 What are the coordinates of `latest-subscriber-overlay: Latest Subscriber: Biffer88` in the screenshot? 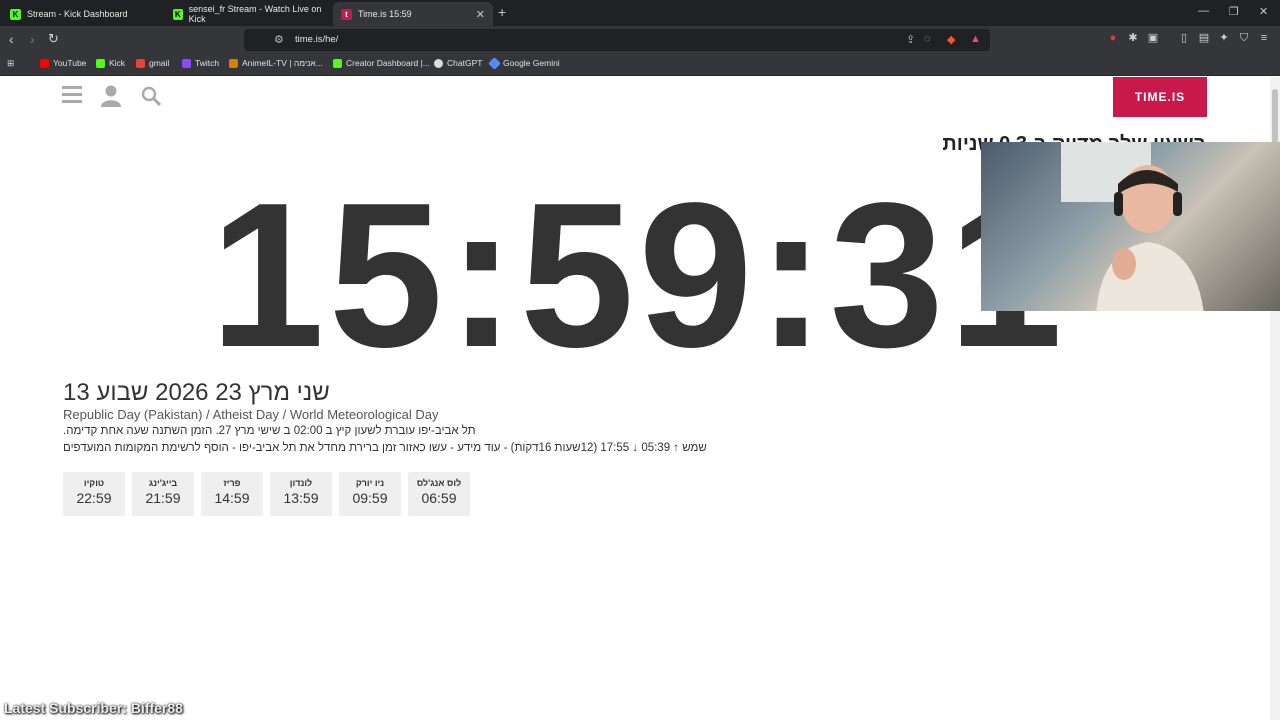 It's located at (93, 708).